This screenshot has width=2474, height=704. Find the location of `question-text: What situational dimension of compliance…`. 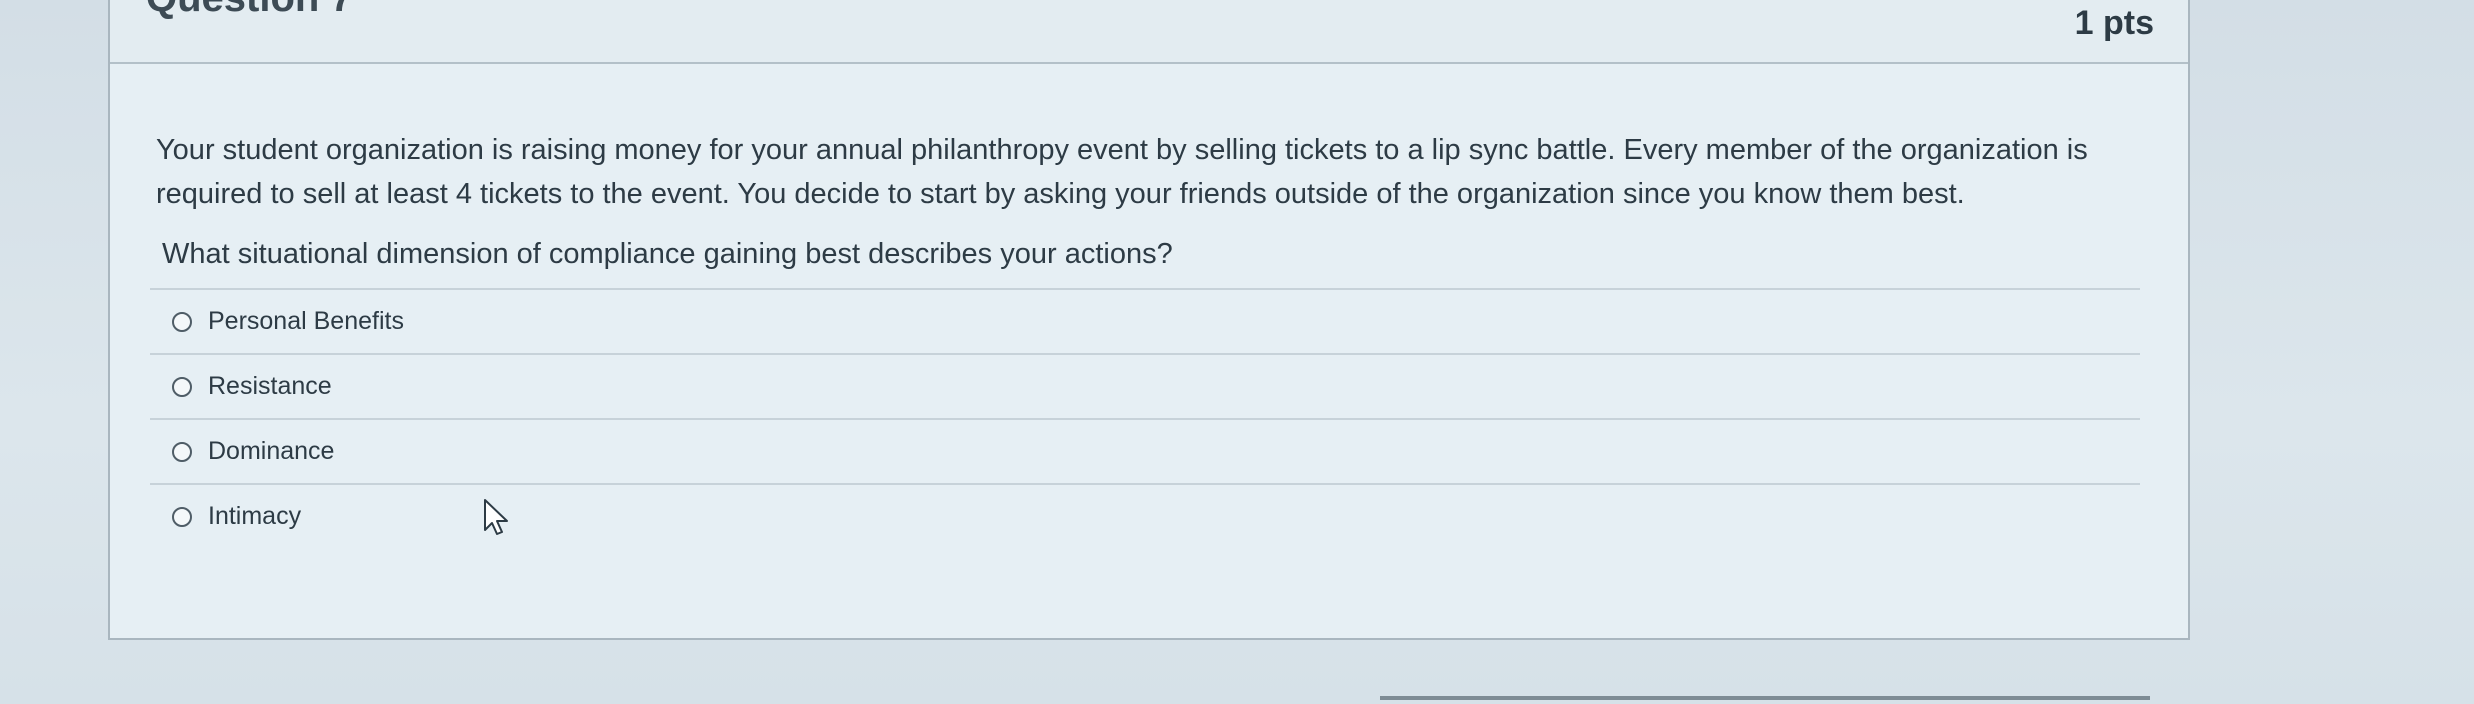

question-text: What situational dimension of compliance… is located at coordinates (667, 254).